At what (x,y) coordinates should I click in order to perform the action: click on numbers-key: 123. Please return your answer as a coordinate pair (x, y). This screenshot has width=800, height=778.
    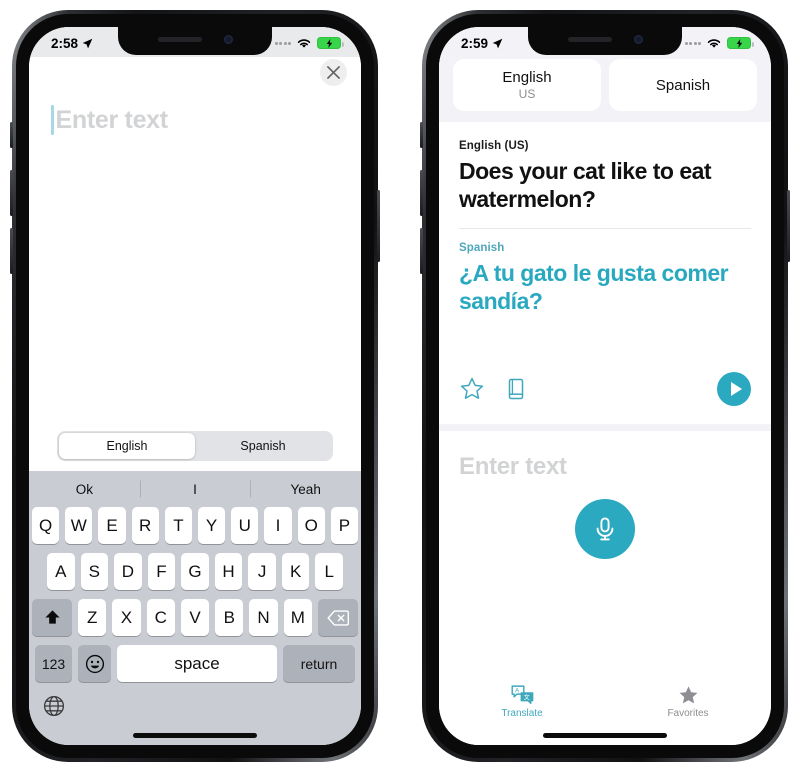
    Looking at the image, I should click on (53, 663).